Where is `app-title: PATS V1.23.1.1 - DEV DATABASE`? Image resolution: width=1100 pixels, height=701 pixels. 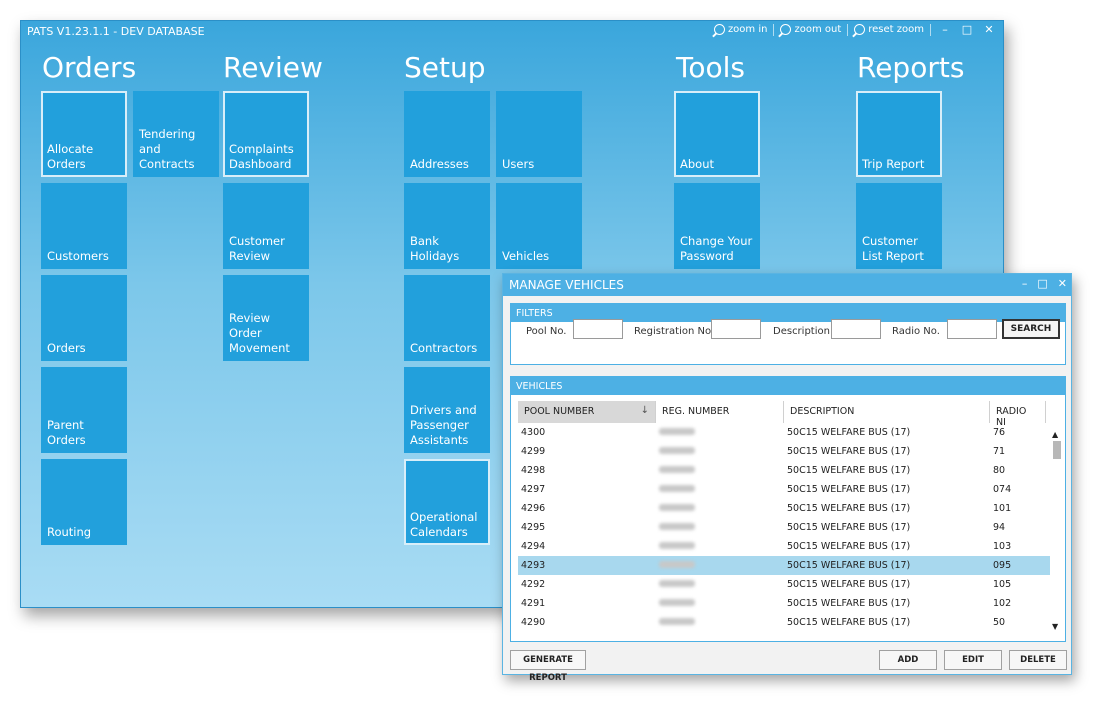 app-title: PATS V1.23.1.1 - DEV DATABASE is located at coordinates (116, 31).